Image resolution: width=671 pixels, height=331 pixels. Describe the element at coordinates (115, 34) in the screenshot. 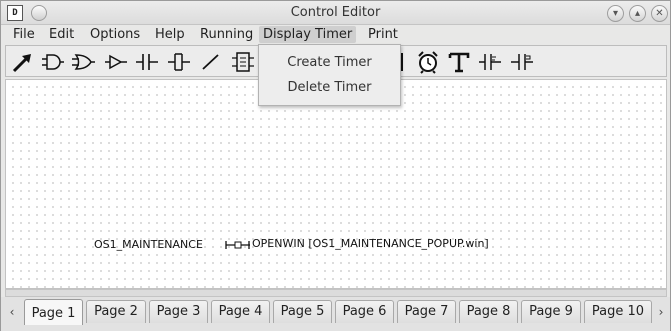

I see `menu-options: Options` at that location.